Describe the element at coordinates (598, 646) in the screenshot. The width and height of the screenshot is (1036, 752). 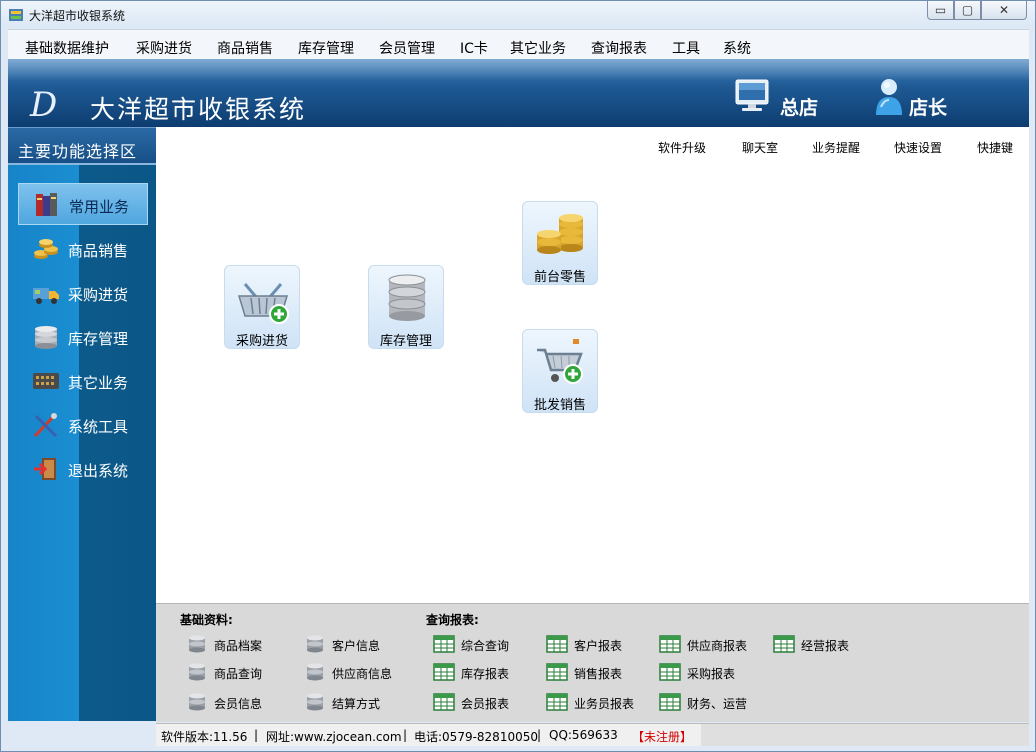
I see `quick-label: 客户报表` at that location.